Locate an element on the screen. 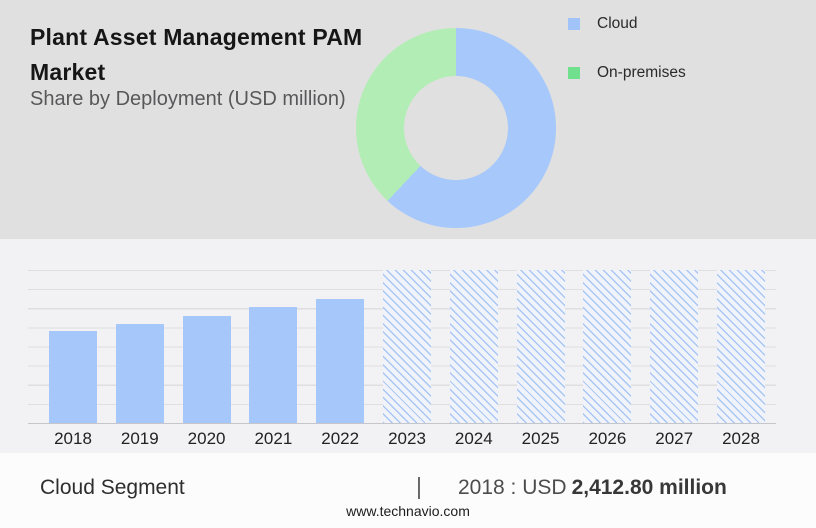  x-axis-label: 2022 is located at coordinates (340, 438).